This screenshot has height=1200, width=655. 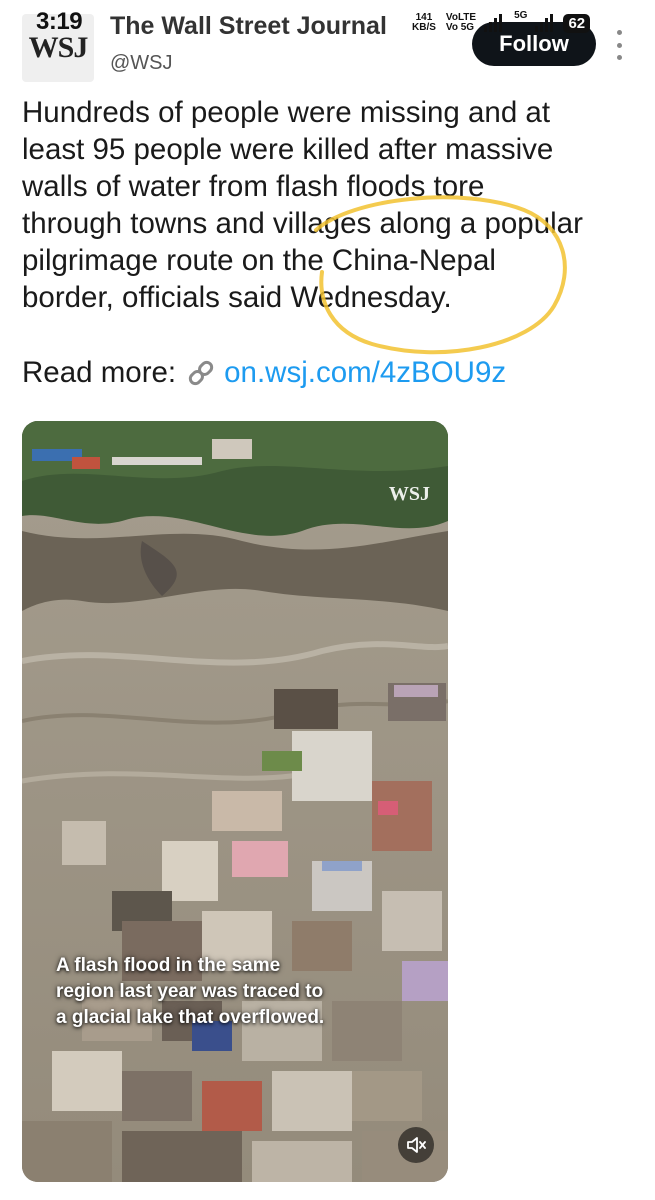 I want to click on network-type: 5G, so click(x=521, y=15).